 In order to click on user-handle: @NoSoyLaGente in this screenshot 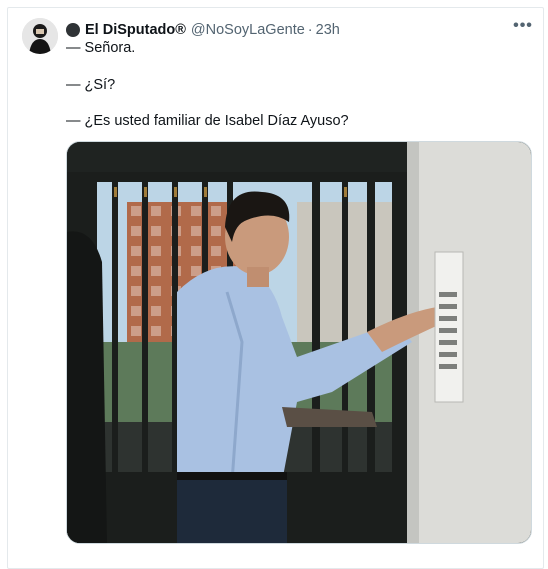, I will do `click(248, 30)`.